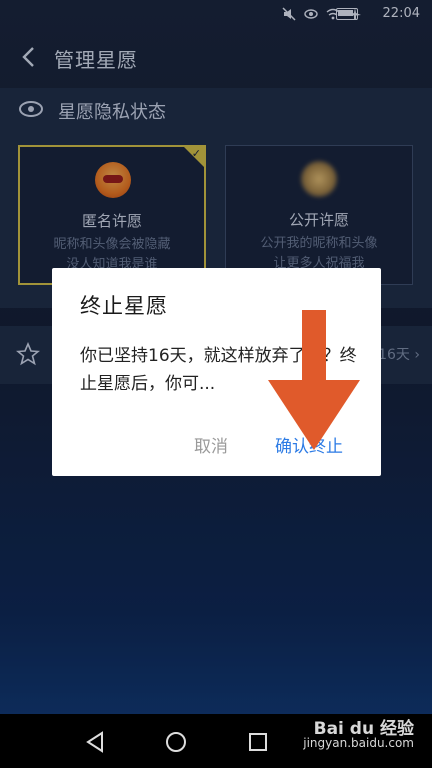  What do you see at coordinates (314, 380) in the screenshot?
I see `pointer-arrow-icon` at bounding box center [314, 380].